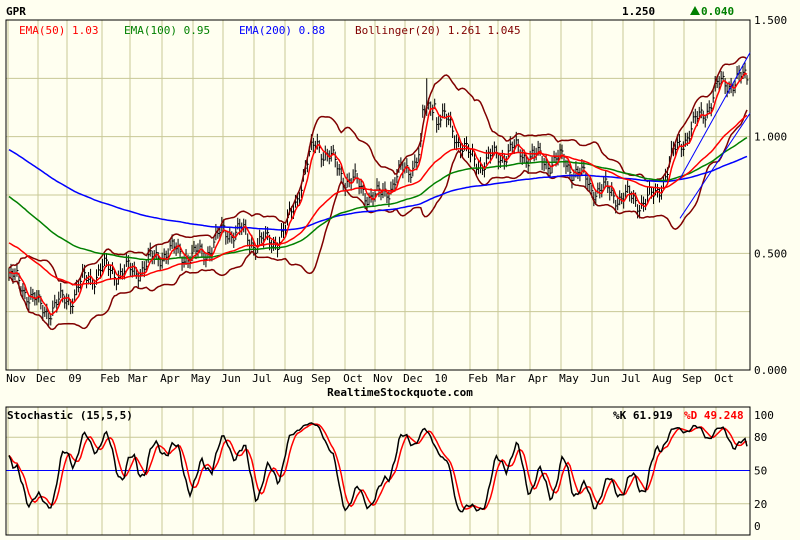  Describe the element at coordinates (167, 30) in the screenshot. I see `legend-ema100: EMA(100) 0.95` at that location.